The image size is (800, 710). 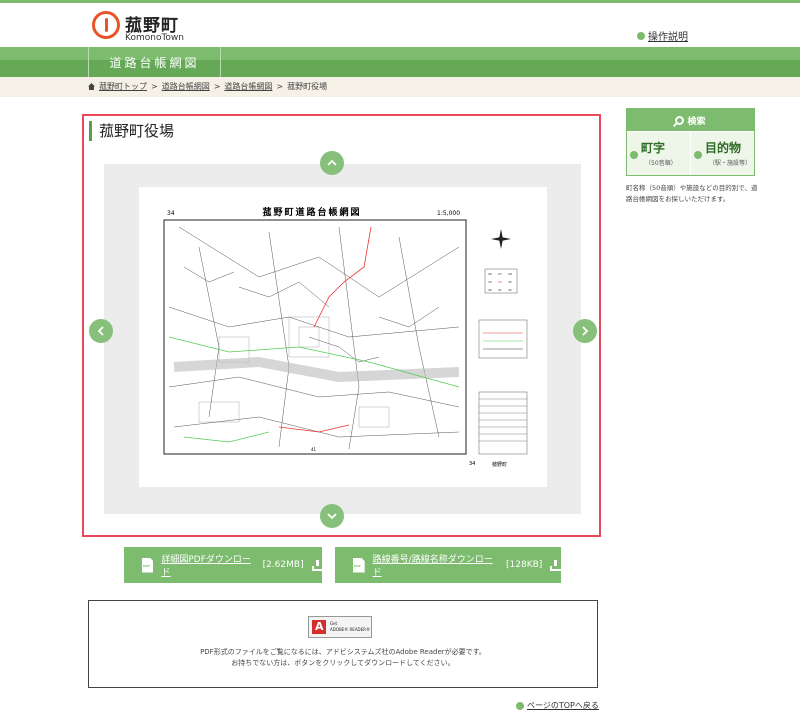 I want to click on search-by-town-button: 町字 （50音順）, so click(x=658, y=153).